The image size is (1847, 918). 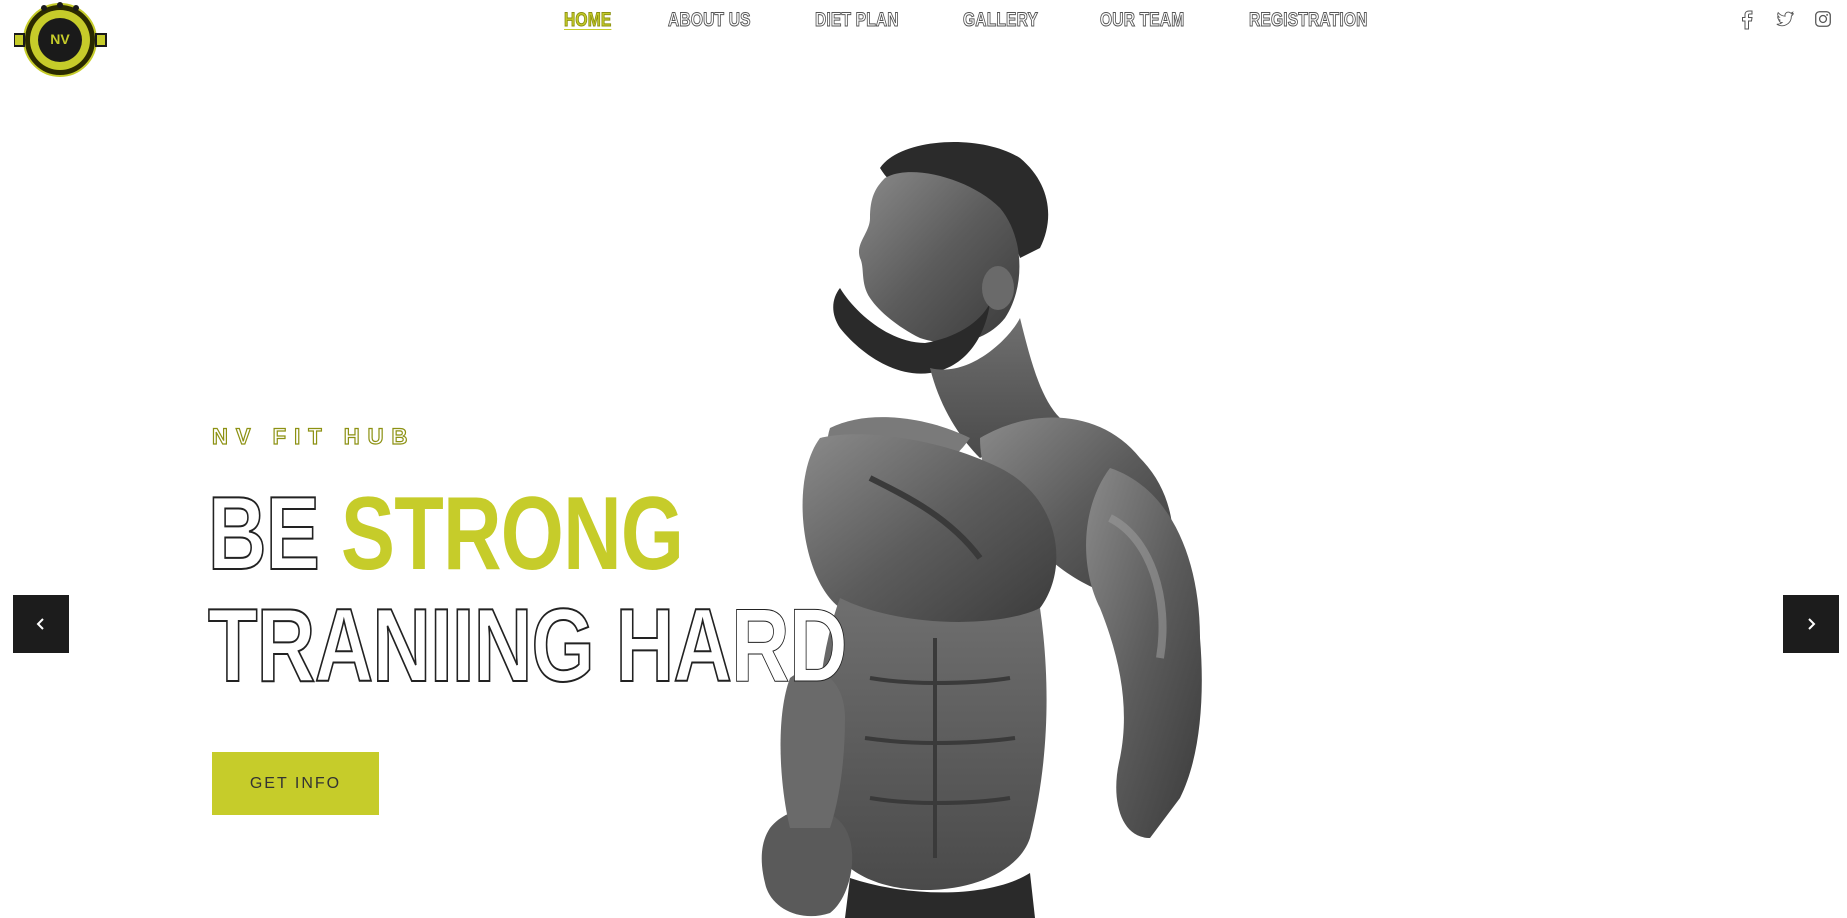 I want to click on nav-item-about-us: ABOUT US, so click(x=708, y=21).